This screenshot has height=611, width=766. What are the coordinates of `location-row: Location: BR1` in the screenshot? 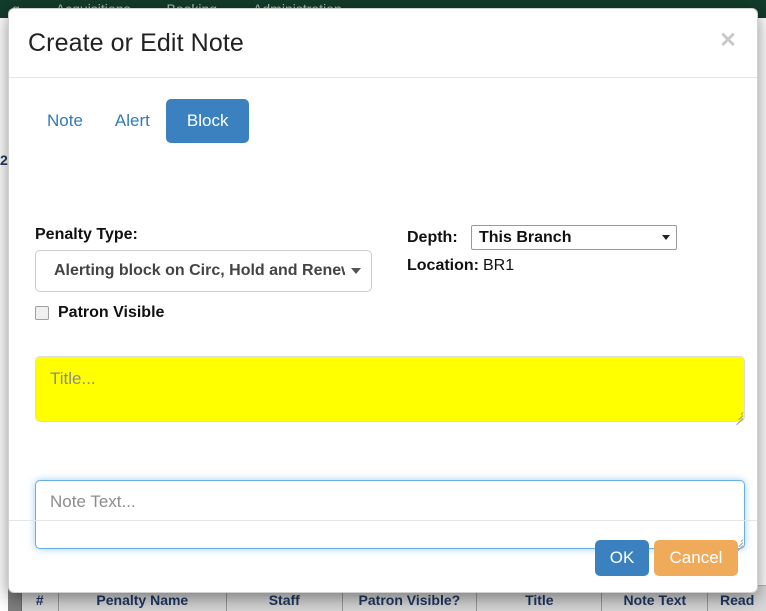 It's located at (460, 266).